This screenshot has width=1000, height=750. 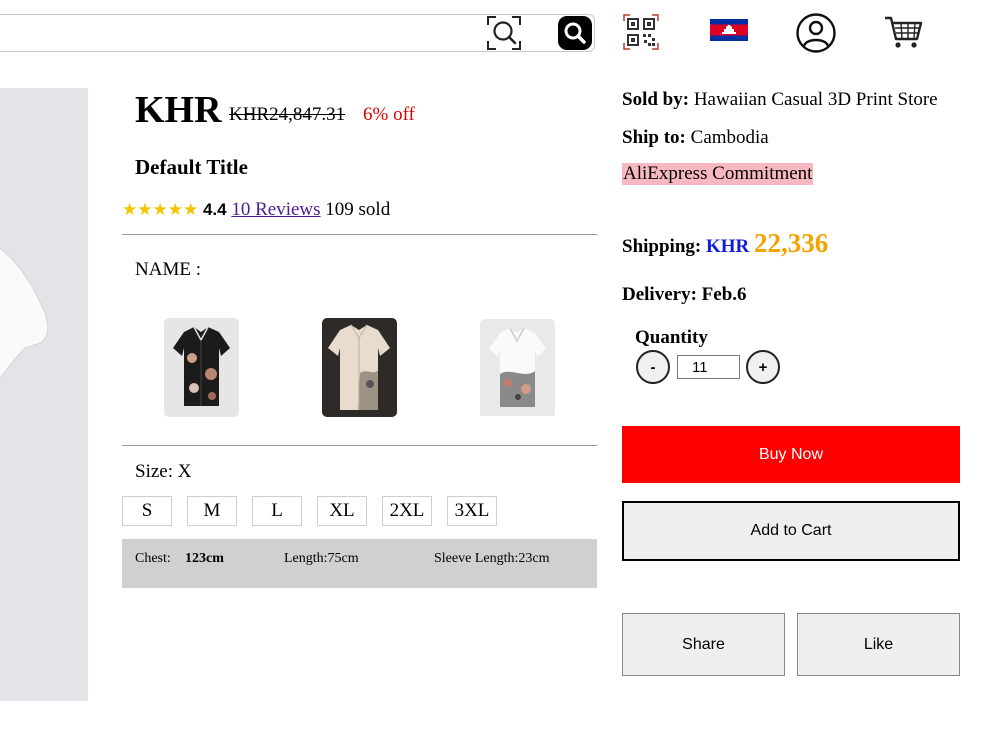 I want to click on chest-label: Chest:, so click(x=153, y=558).